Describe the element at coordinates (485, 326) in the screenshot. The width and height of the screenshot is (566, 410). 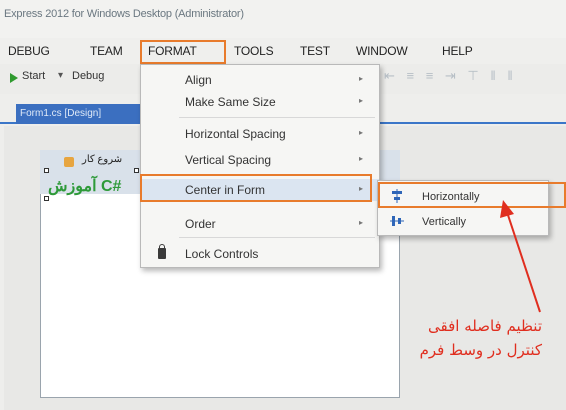
I see `callout-line-1: تنظیم فاصله افقی` at that location.